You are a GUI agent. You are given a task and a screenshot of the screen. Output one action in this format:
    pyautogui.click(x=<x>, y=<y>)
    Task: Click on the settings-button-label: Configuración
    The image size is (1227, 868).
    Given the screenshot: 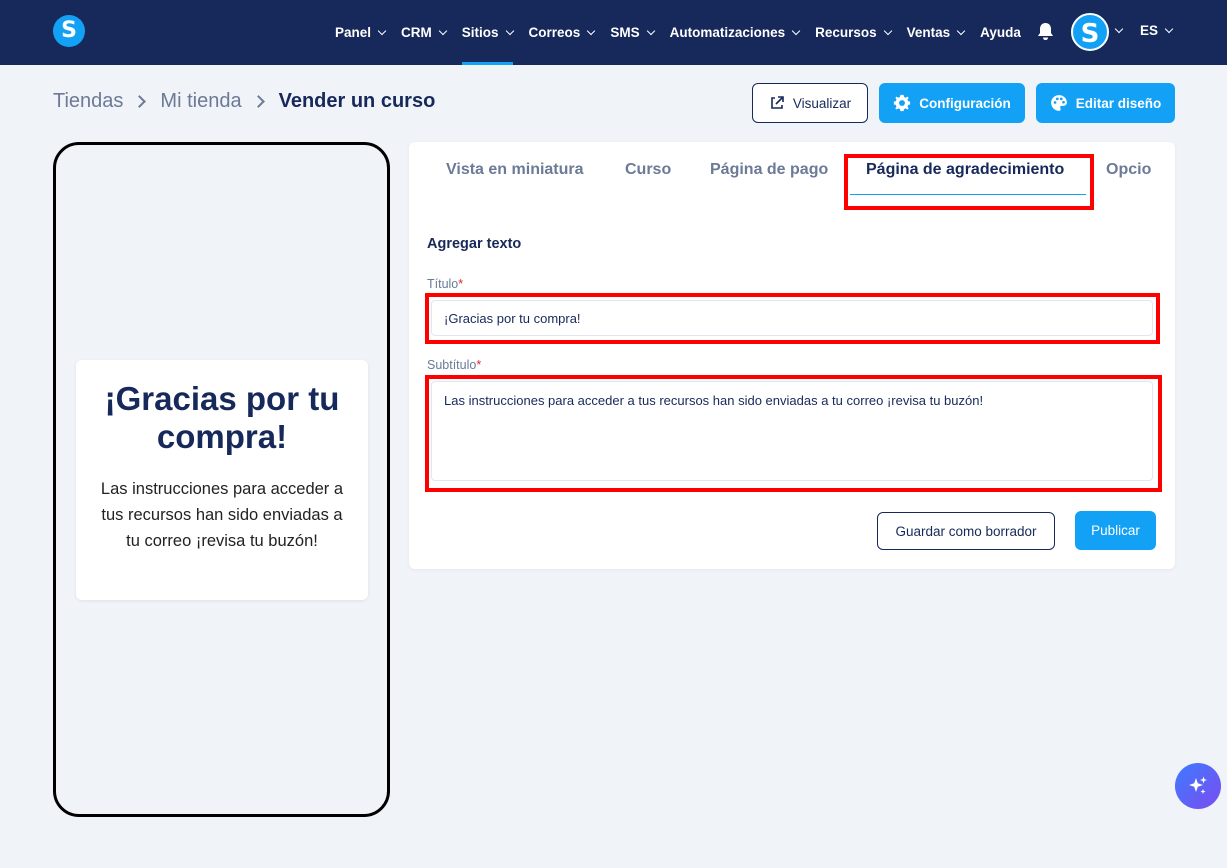 What is the action you would take?
    pyautogui.click(x=965, y=103)
    